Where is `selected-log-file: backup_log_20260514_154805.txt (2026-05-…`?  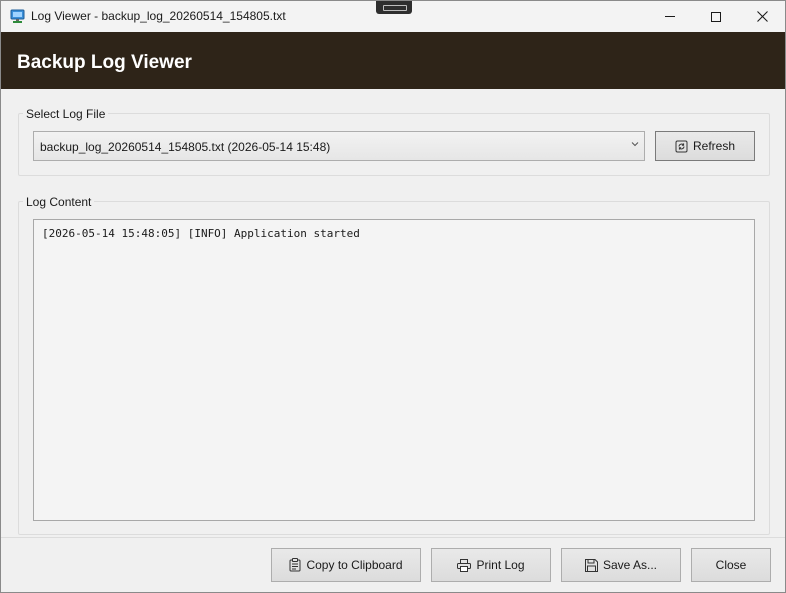
selected-log-file: backup_log_20260514_154805.txt (2026-05-… is located at coordinates (185, 147).